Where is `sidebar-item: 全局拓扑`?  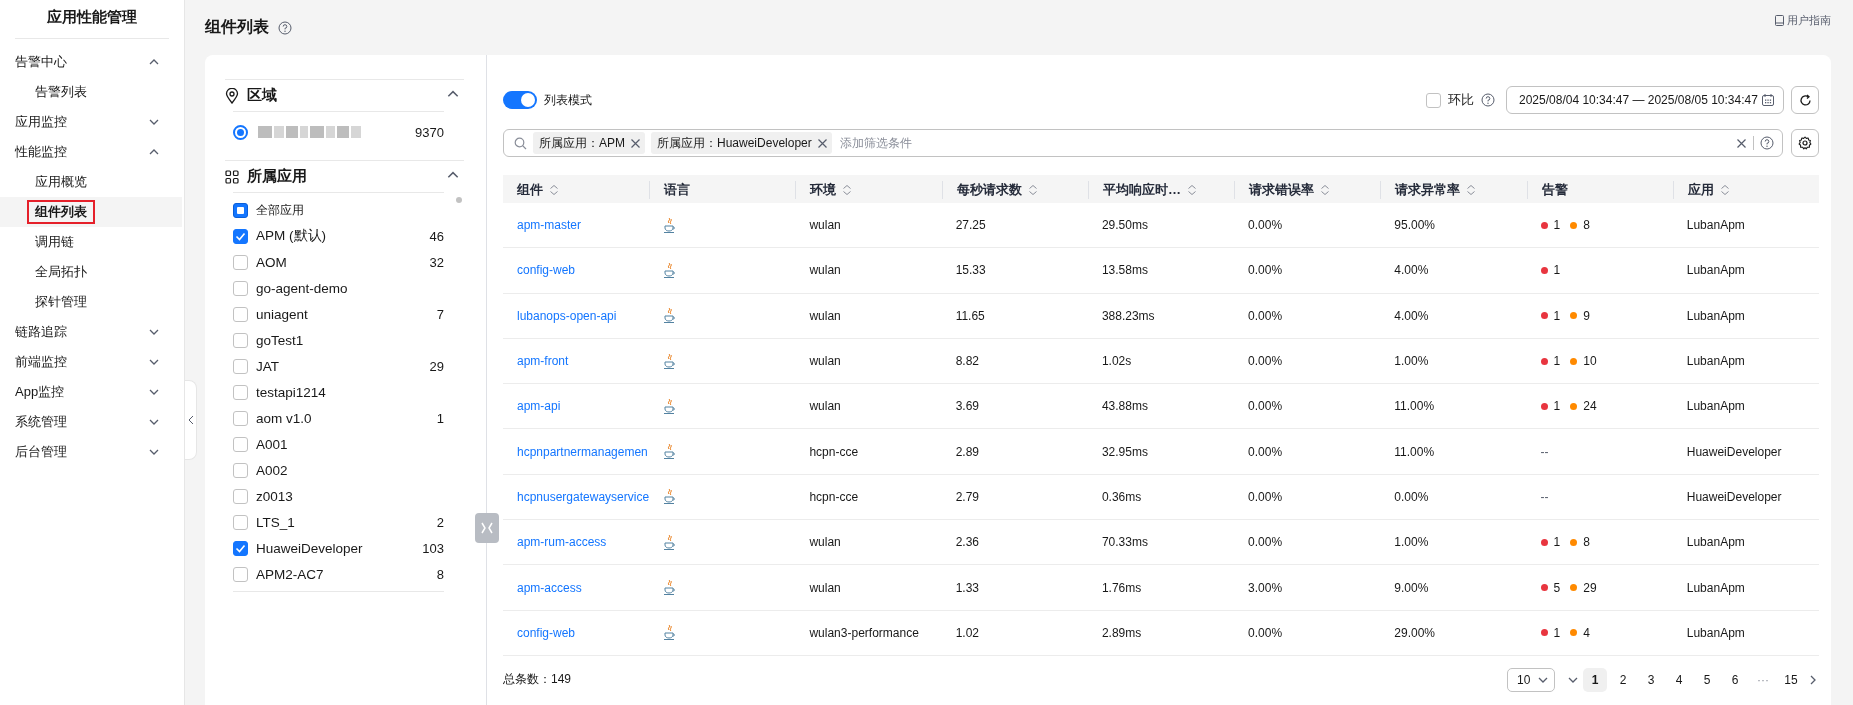 sidebar-item: 全局拓扑 is located at coordinates (91, 272).